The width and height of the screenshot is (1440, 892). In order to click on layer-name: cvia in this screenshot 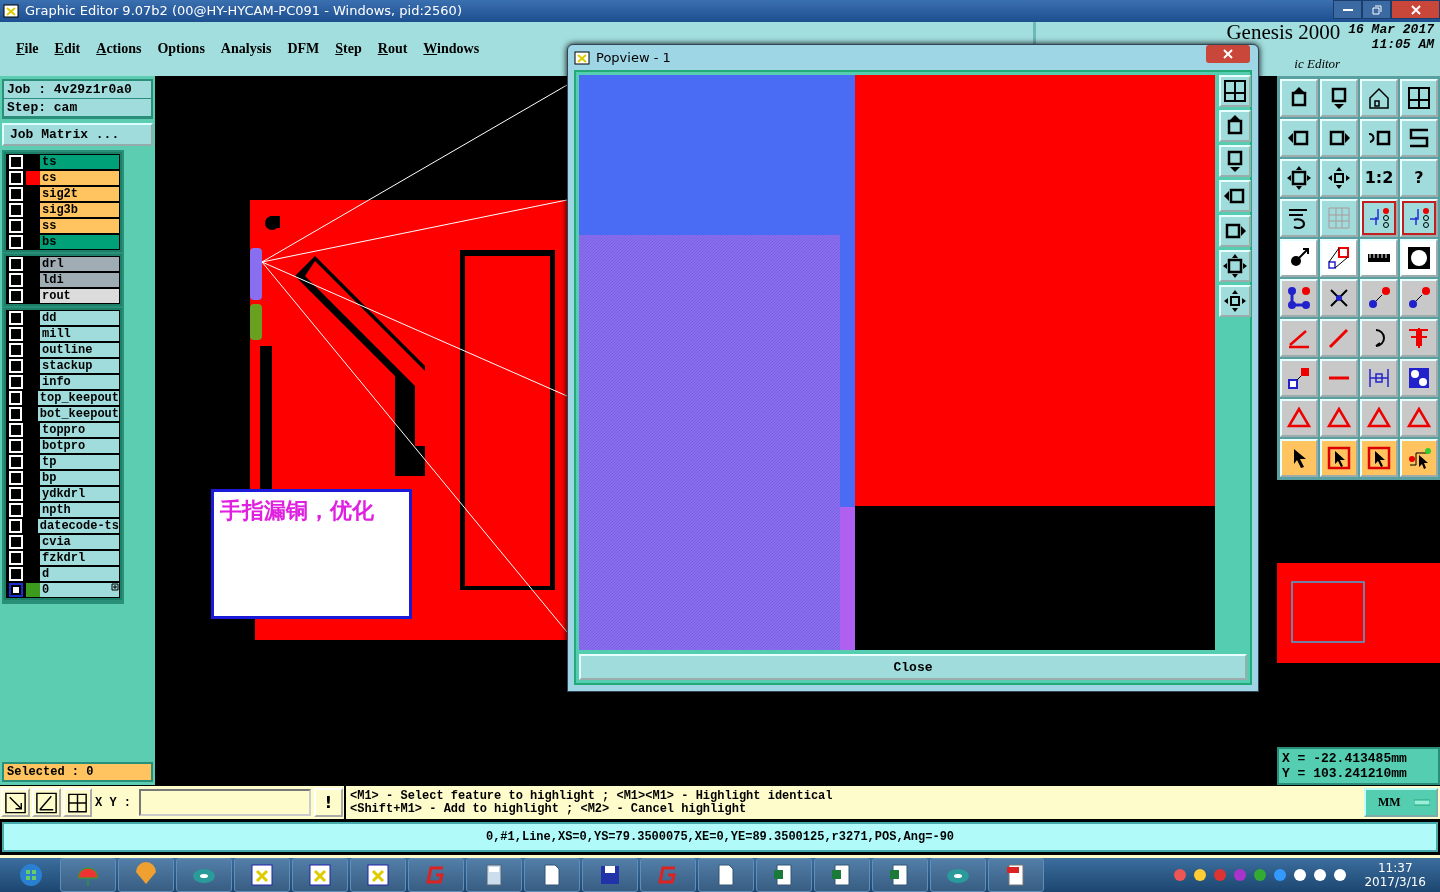, I will do `click(79, 541)`.